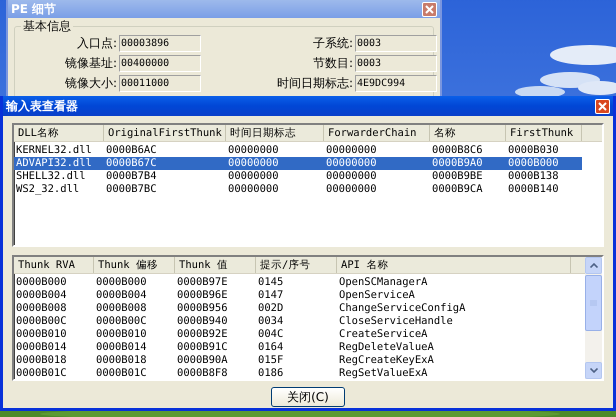 This screenshot has height=417, width=616. Describe the element at coordinates (47, 189) in the screenshot. I see `table-cell-text: WS2_32.dll` at that location.